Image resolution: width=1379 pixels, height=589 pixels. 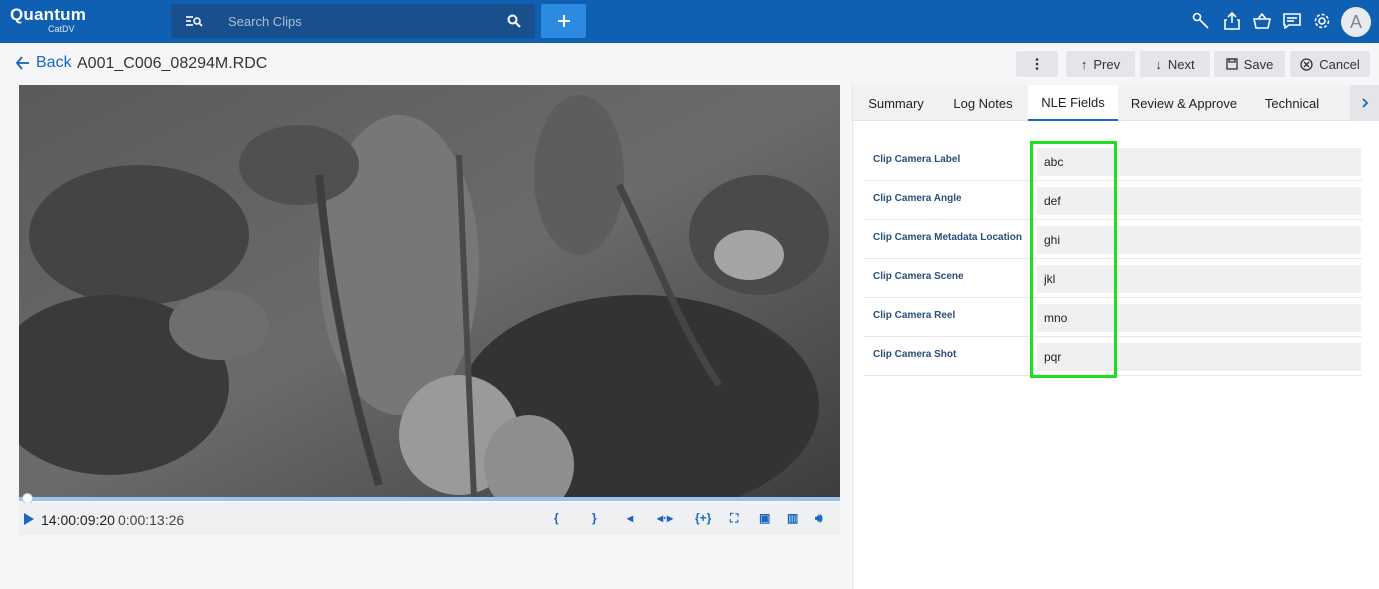 I want to click on tools-button, so click(x=1201, y=21).